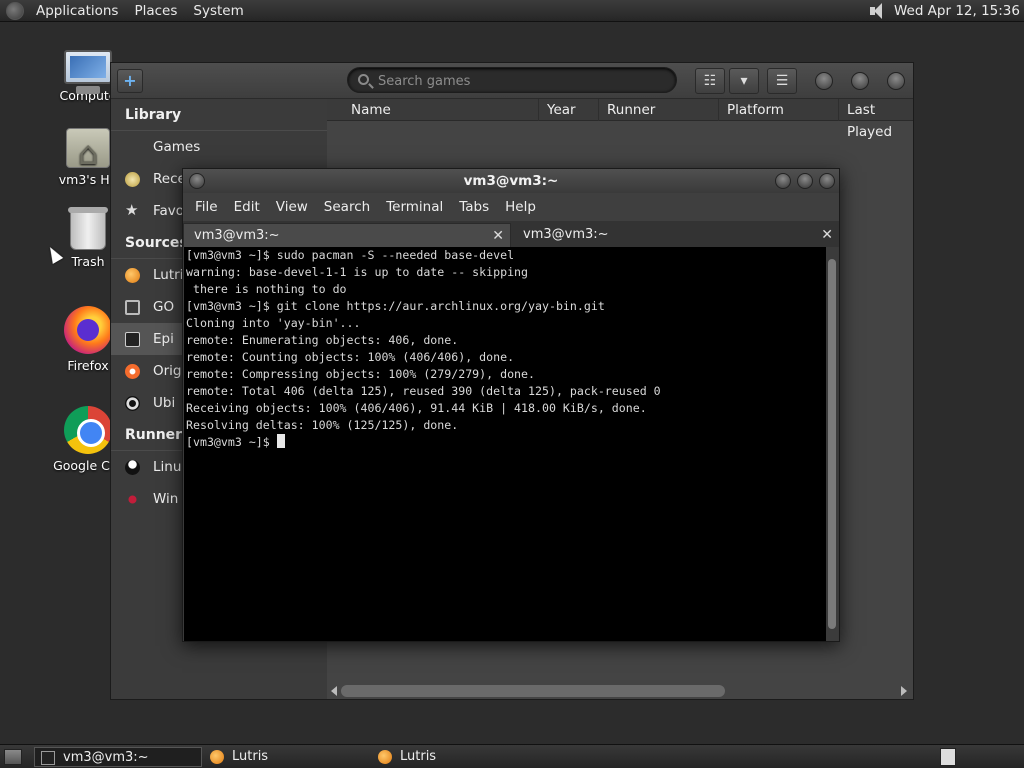 This screenshot has height=768, width=1024. What do you see at coordinates (219, 147) in the screenshot?
I see `sidebar-item-games: Games` at bounding box center [219, 147].